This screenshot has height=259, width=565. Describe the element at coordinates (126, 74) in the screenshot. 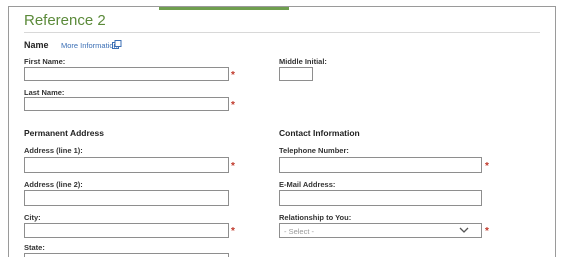

I see `first-name-input` at that location.